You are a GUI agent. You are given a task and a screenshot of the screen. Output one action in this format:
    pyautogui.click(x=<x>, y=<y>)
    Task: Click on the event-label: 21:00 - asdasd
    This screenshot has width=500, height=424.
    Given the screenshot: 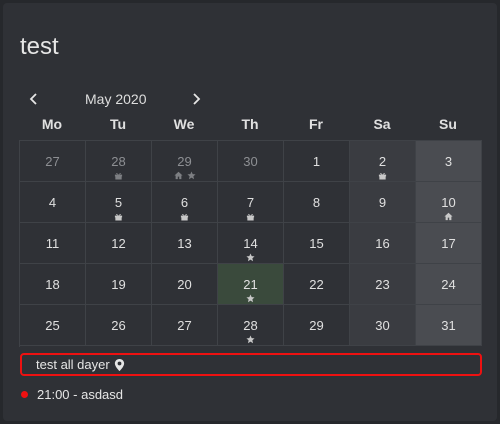 What is the action you would take?
    pyautogui.click(x=80, y=394)
    